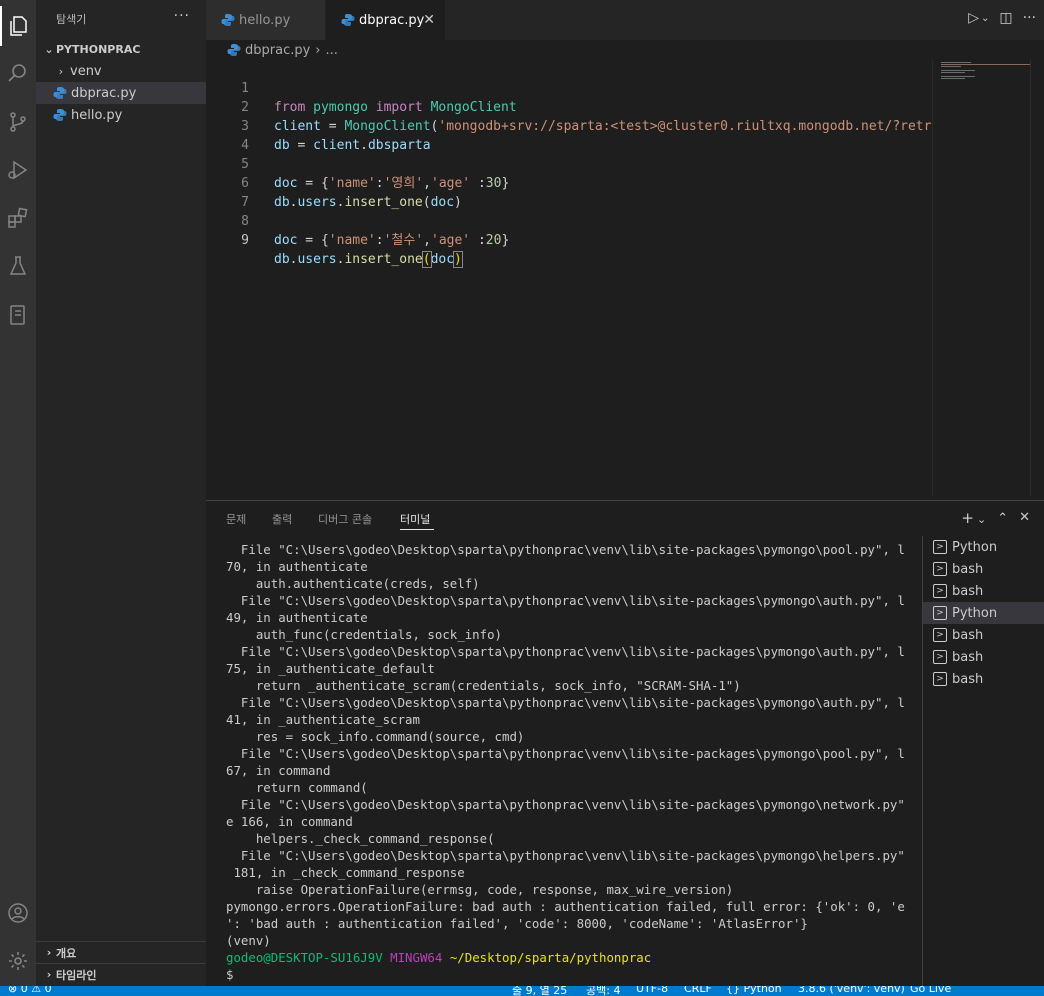 This screenshot has height=996, width=1044. Describe the element at coordinates (353, 583) in the screenshot. I see `terminal-line: auth.authenticate(creds, self)` at that location.